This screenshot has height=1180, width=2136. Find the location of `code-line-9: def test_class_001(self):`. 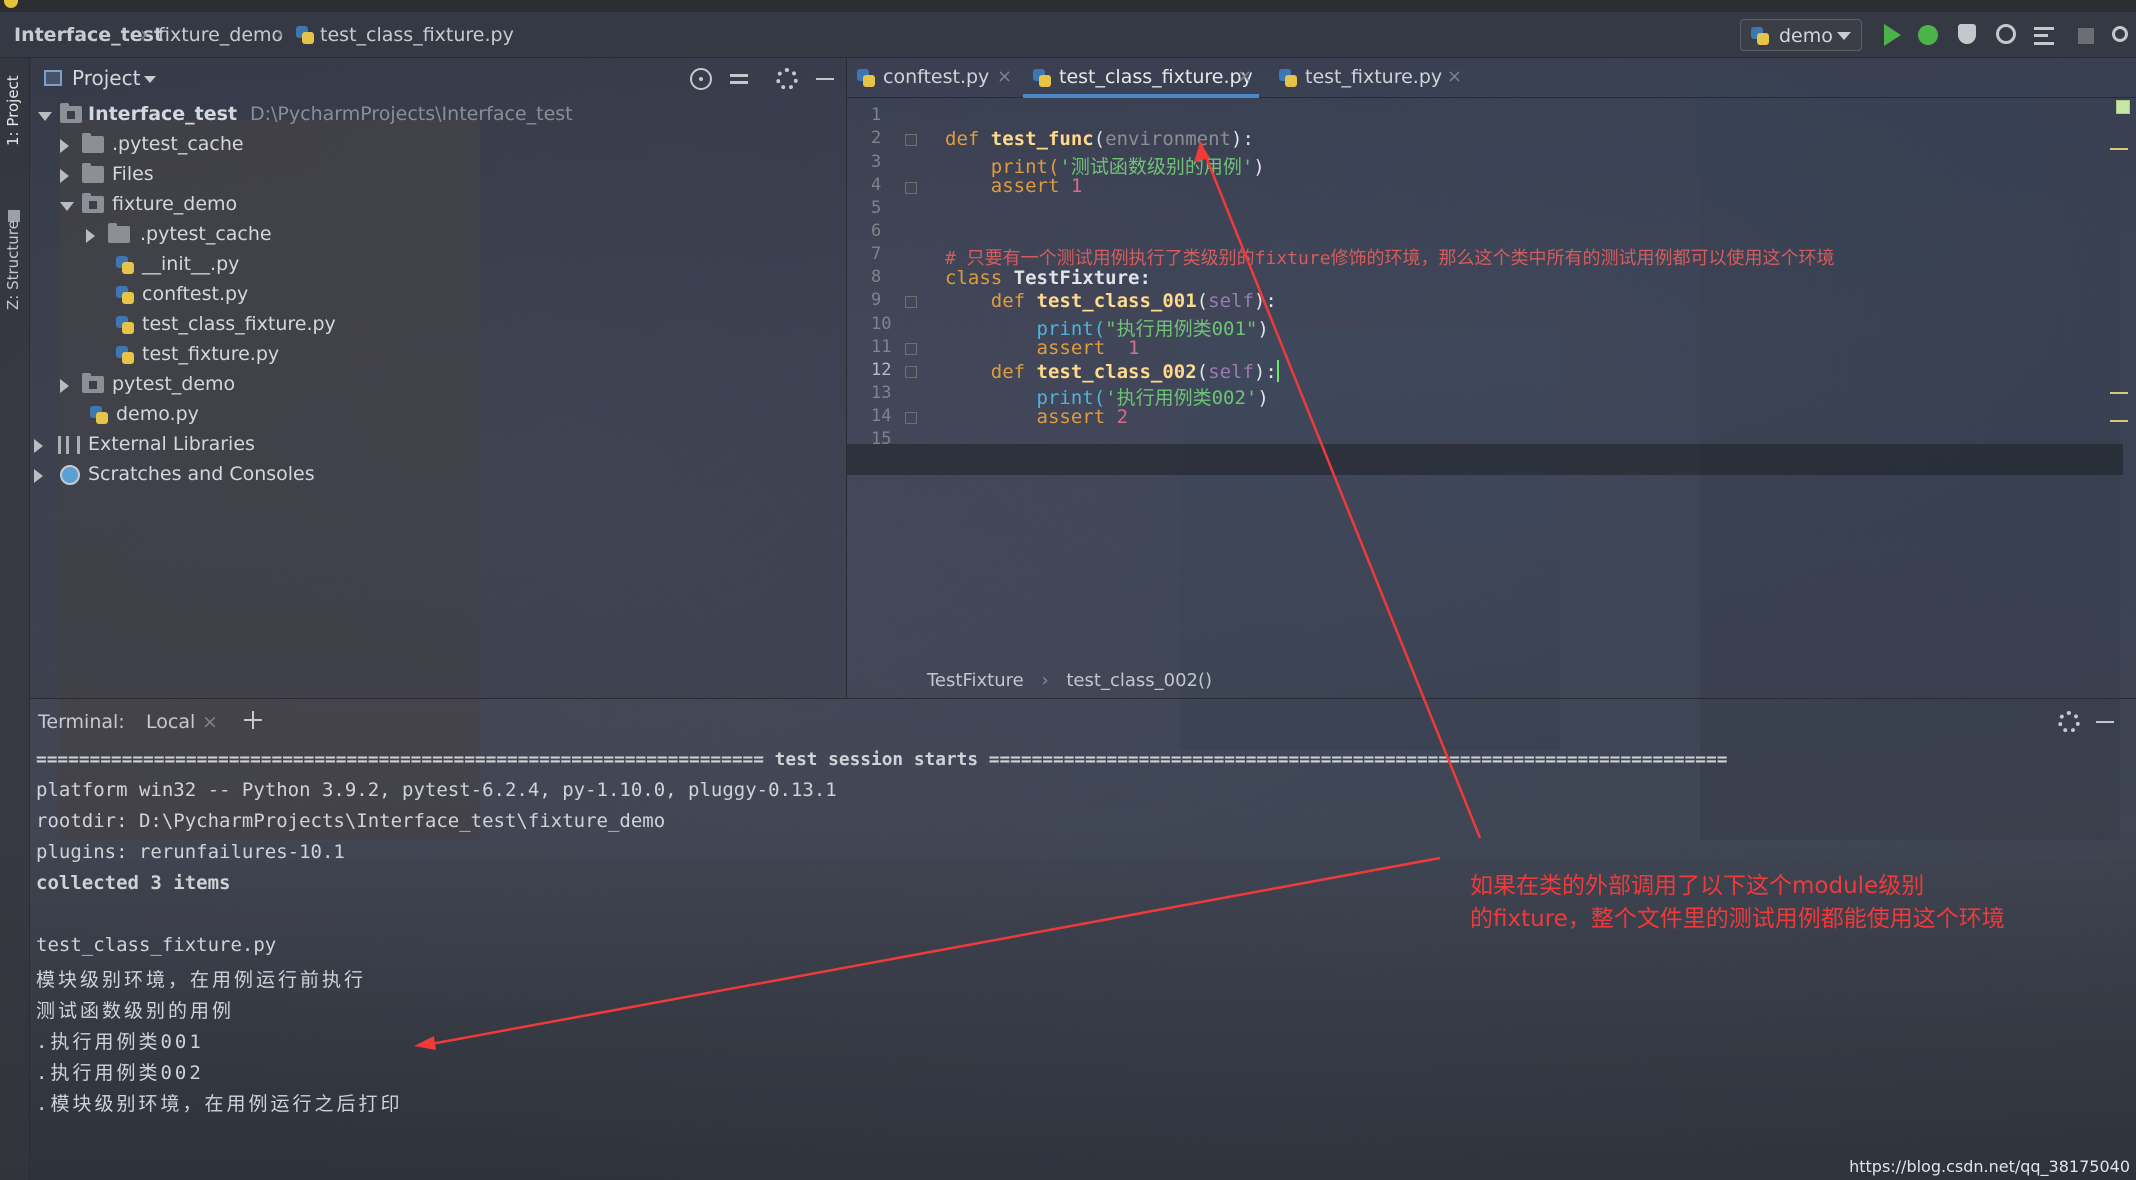

code-line-9: def test_class_001(self): is located at coordinates (1111, 301).